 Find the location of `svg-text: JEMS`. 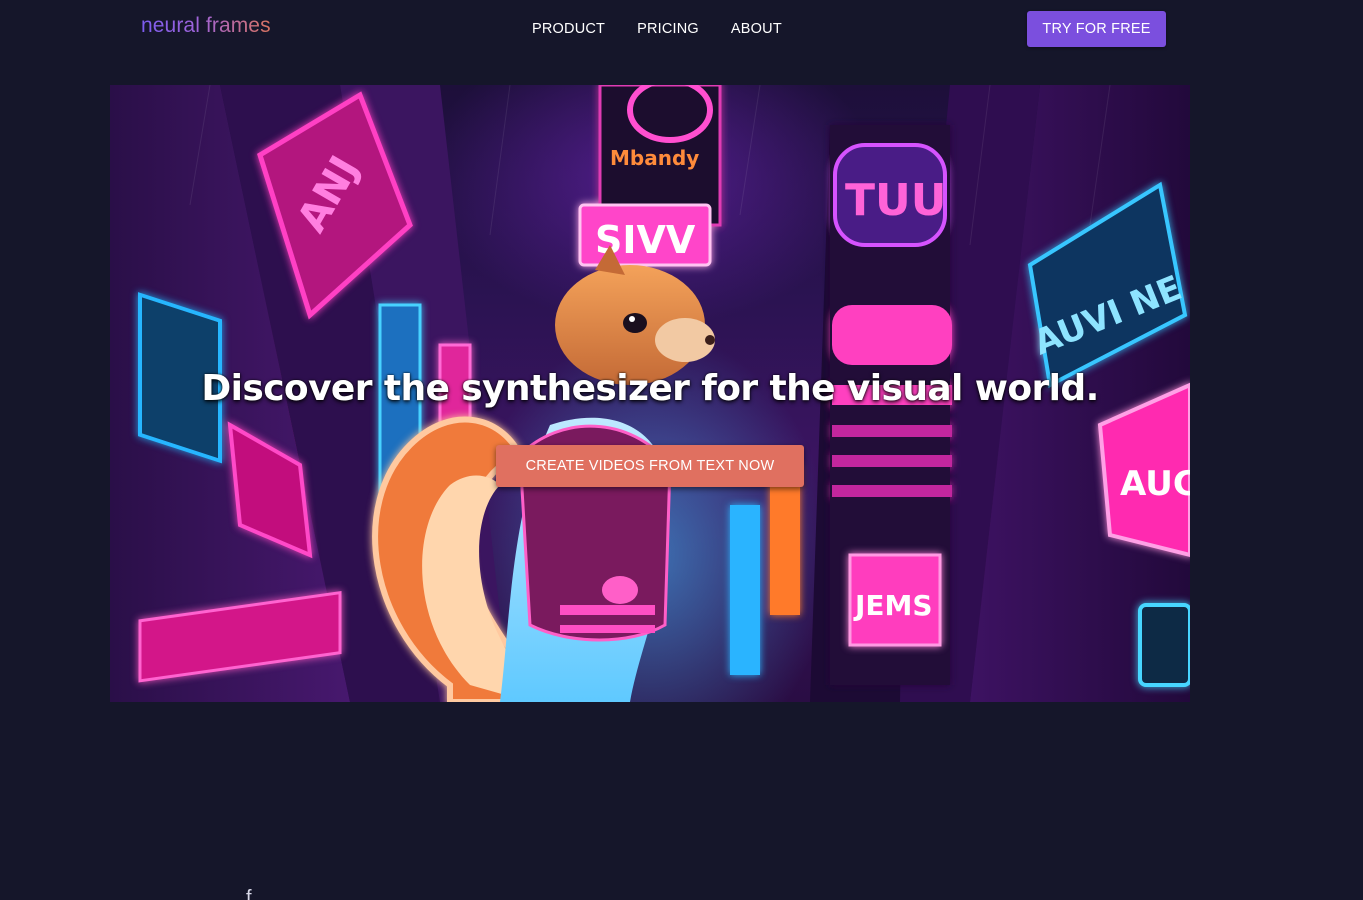

svg-text: JEMS is located at coordinates (893, 605).